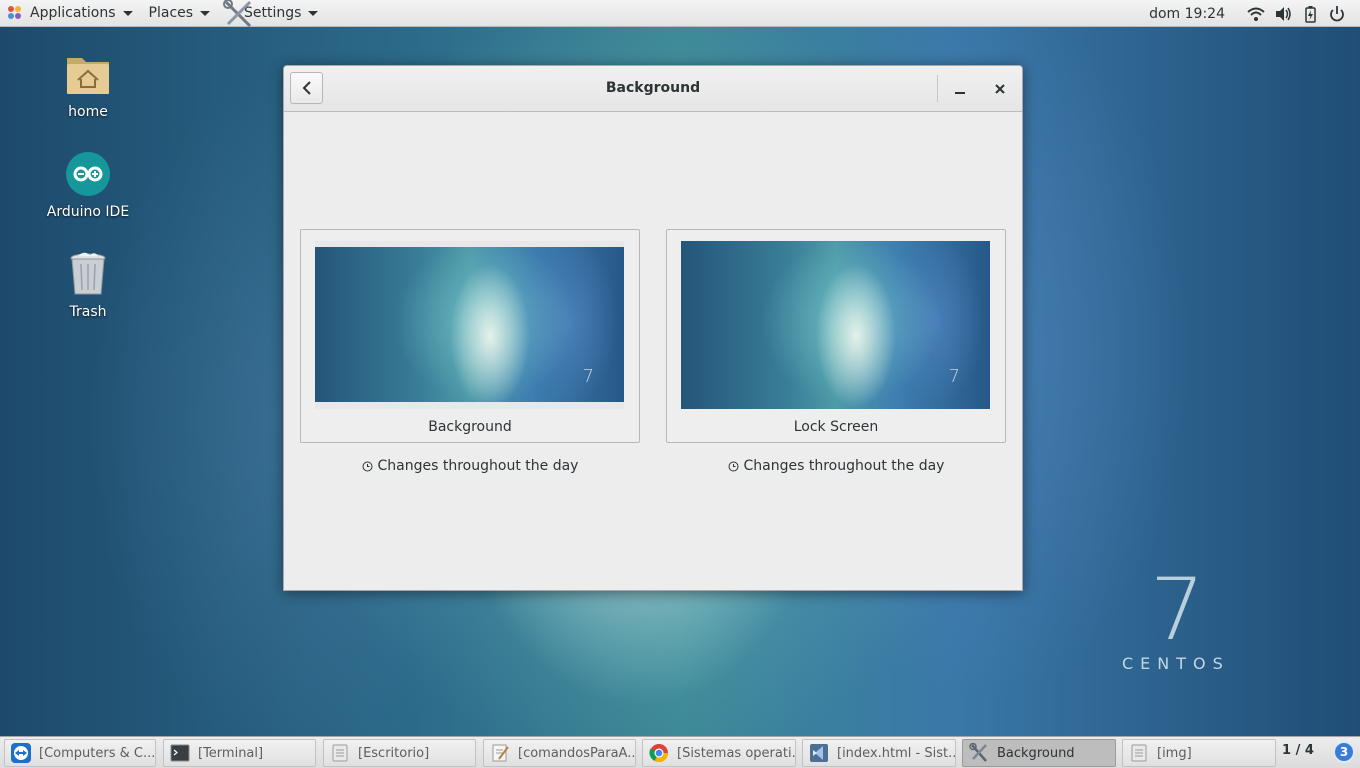  What do you see at coordinates (836, 427) in the screenshot?
I see `tile-label: Lock Screen` at bounding box center [836, 427].